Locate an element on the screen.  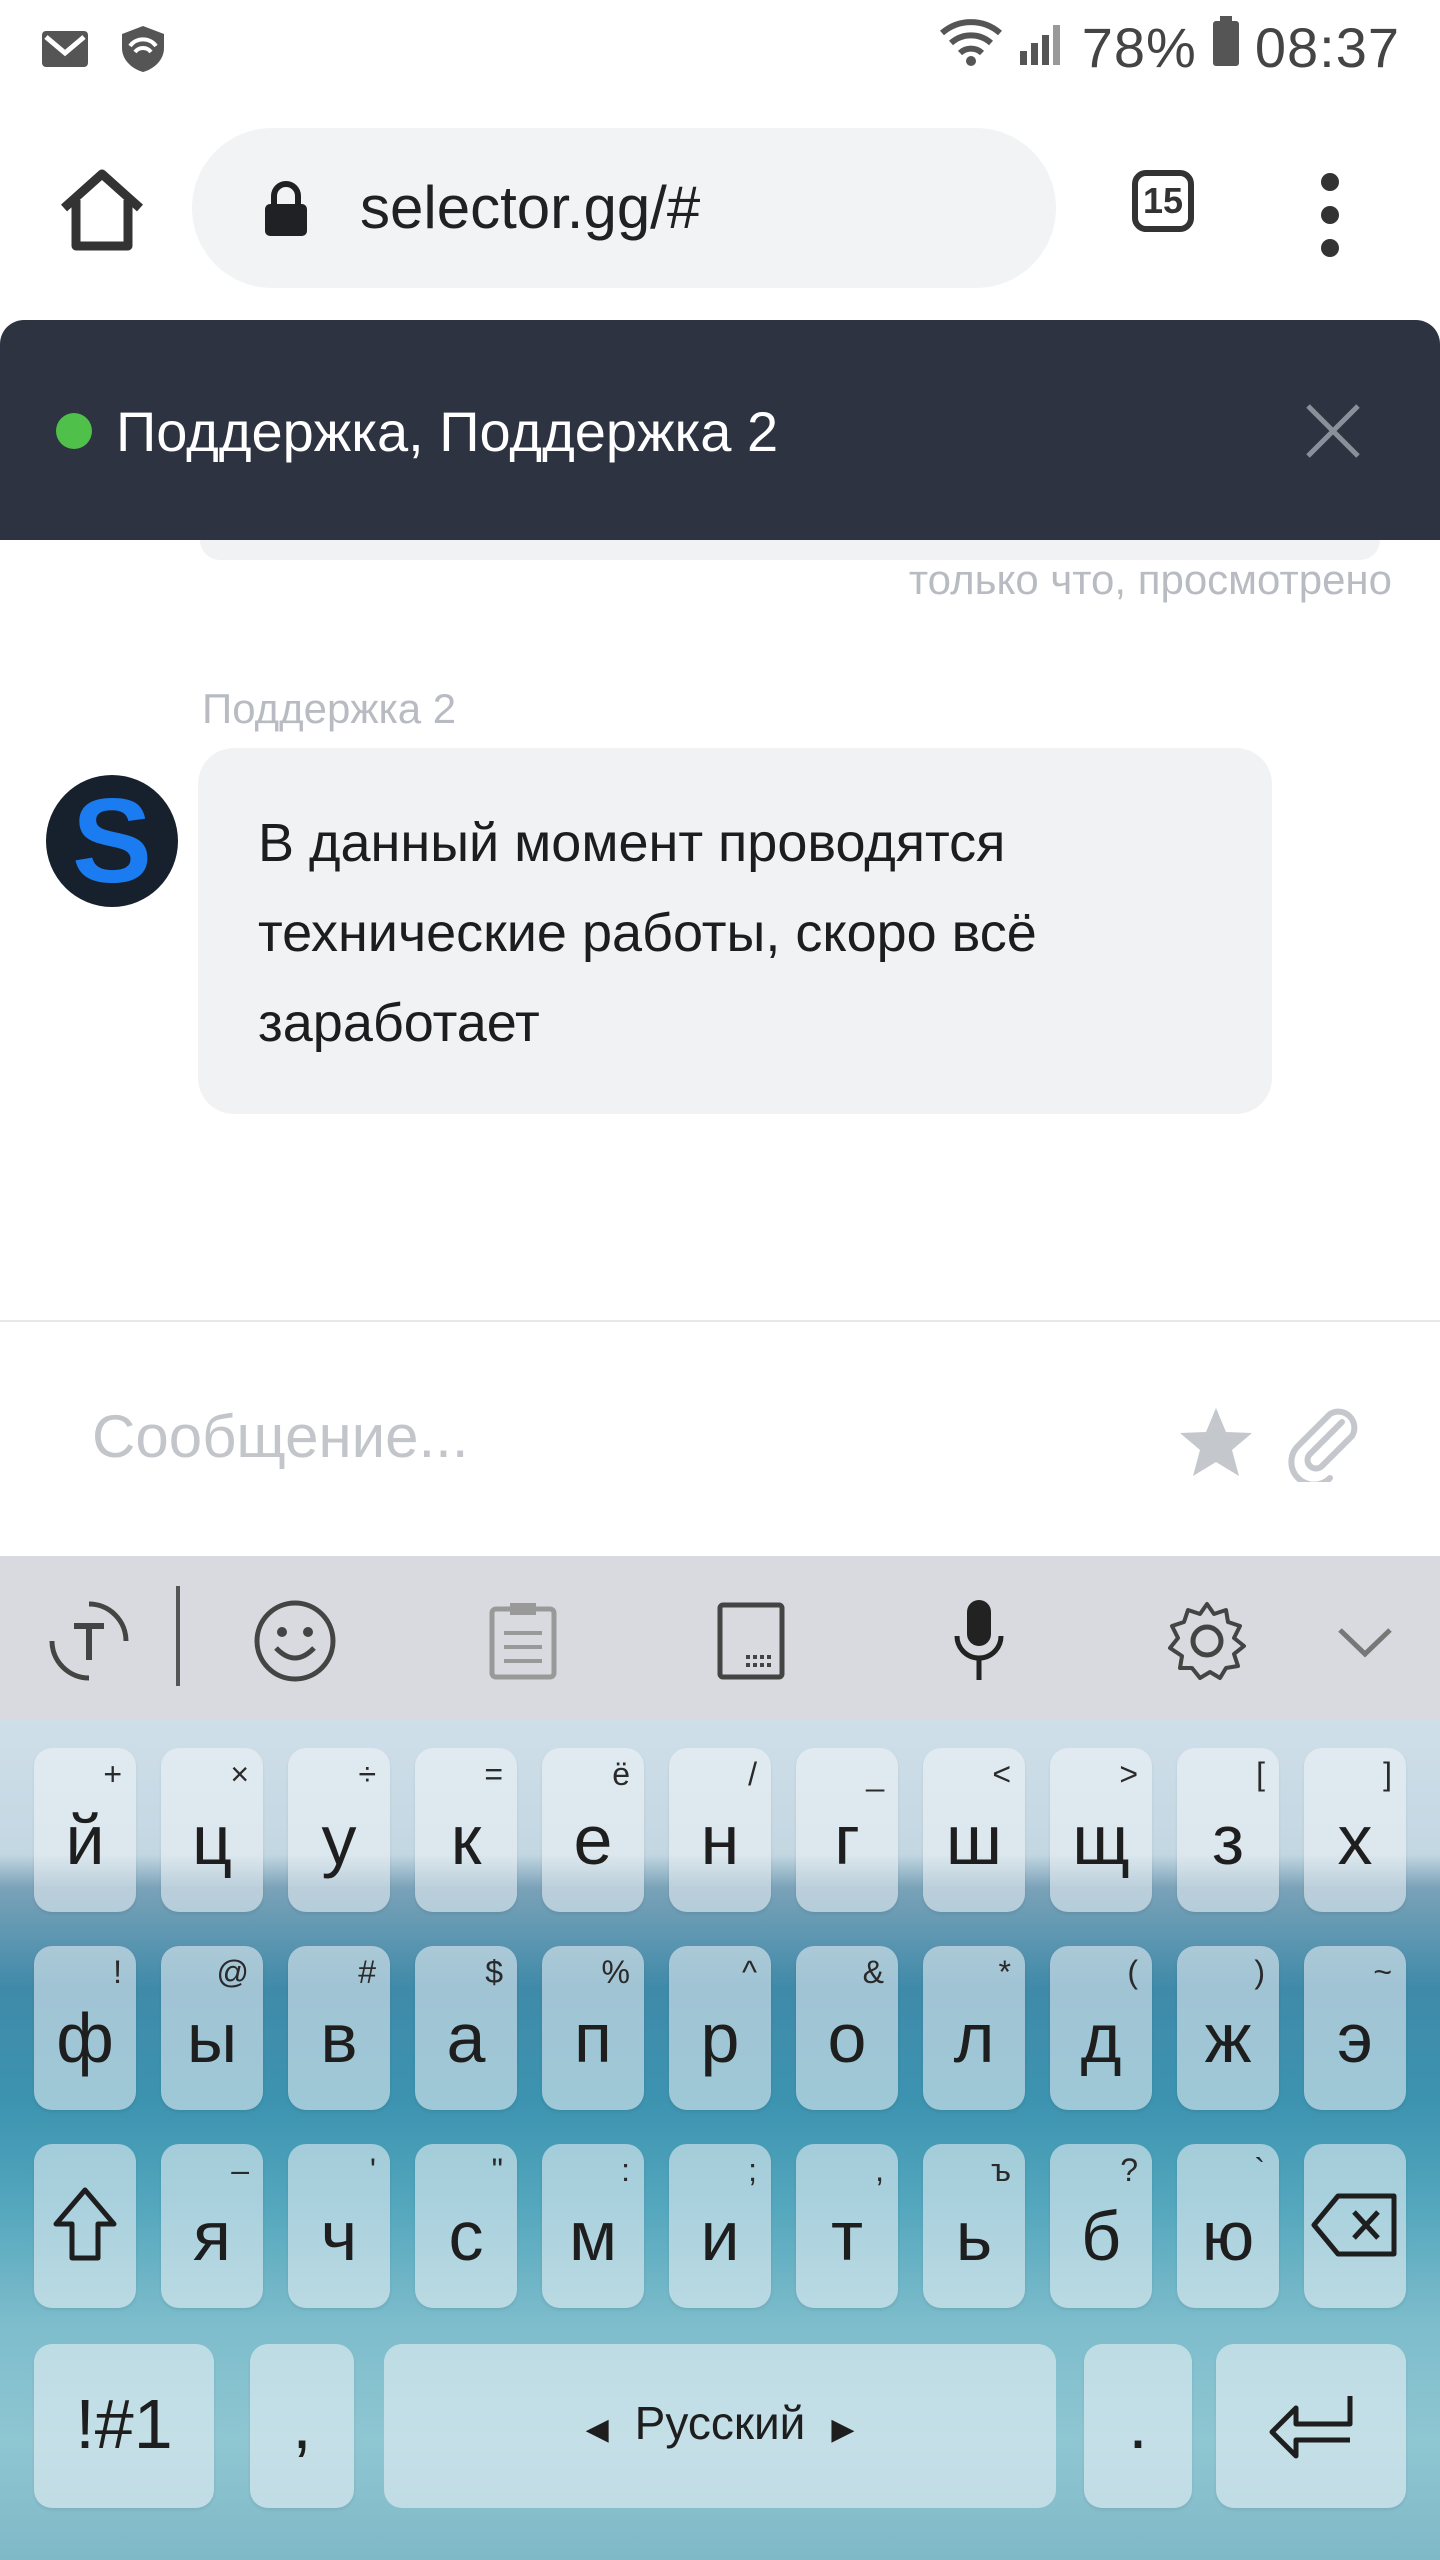
key-х: ] х is located at coordinates (1355, 1830).